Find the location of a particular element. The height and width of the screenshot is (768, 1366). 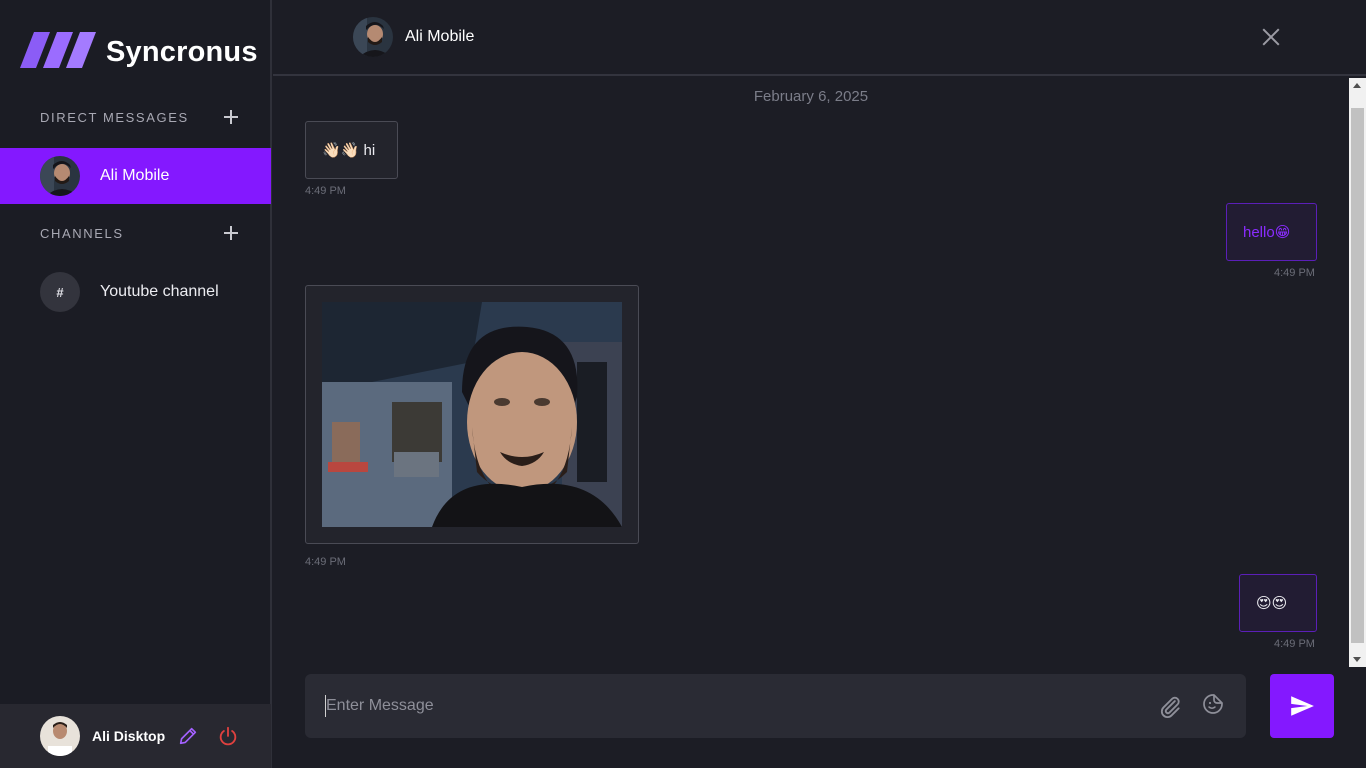

pencil-icon is located at coordinates (188, 736).